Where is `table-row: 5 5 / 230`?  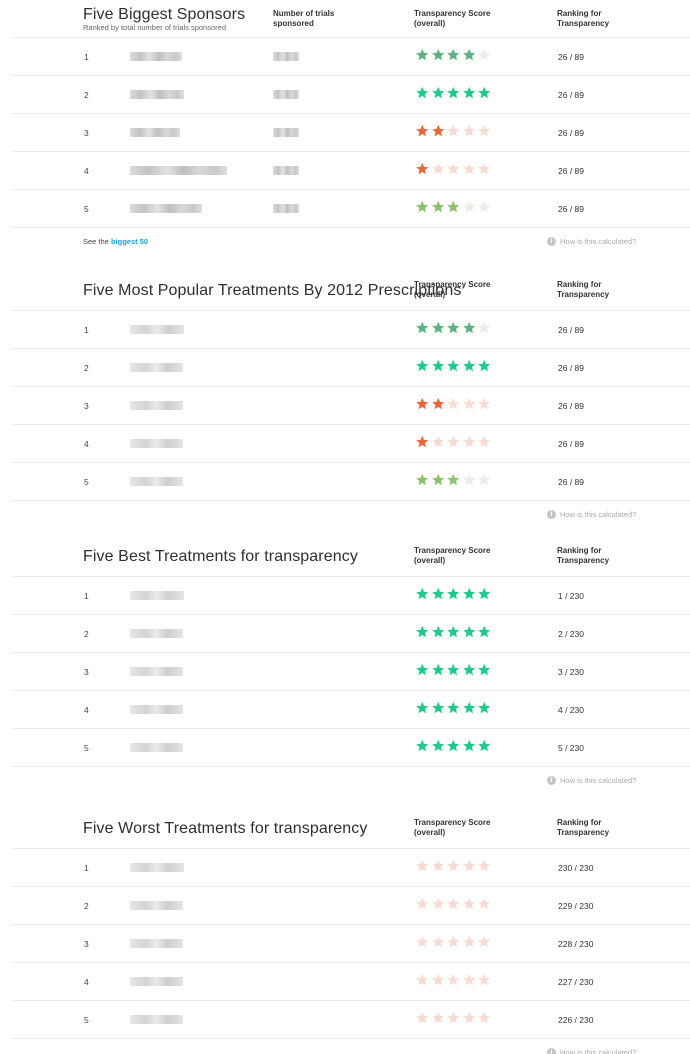 table-row: 5 5 / 230 is located at coordinates (351, 747).